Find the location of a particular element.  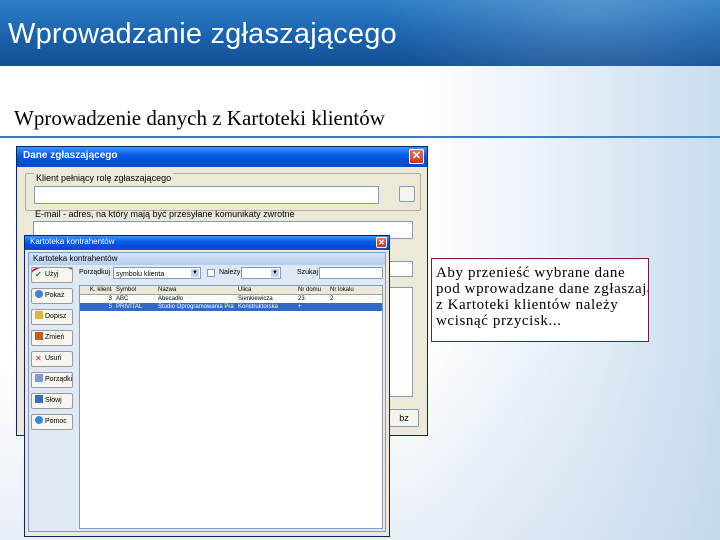

window-titlebar: Dane zgłaszającego ✕ is located at coordinates (222, 157).